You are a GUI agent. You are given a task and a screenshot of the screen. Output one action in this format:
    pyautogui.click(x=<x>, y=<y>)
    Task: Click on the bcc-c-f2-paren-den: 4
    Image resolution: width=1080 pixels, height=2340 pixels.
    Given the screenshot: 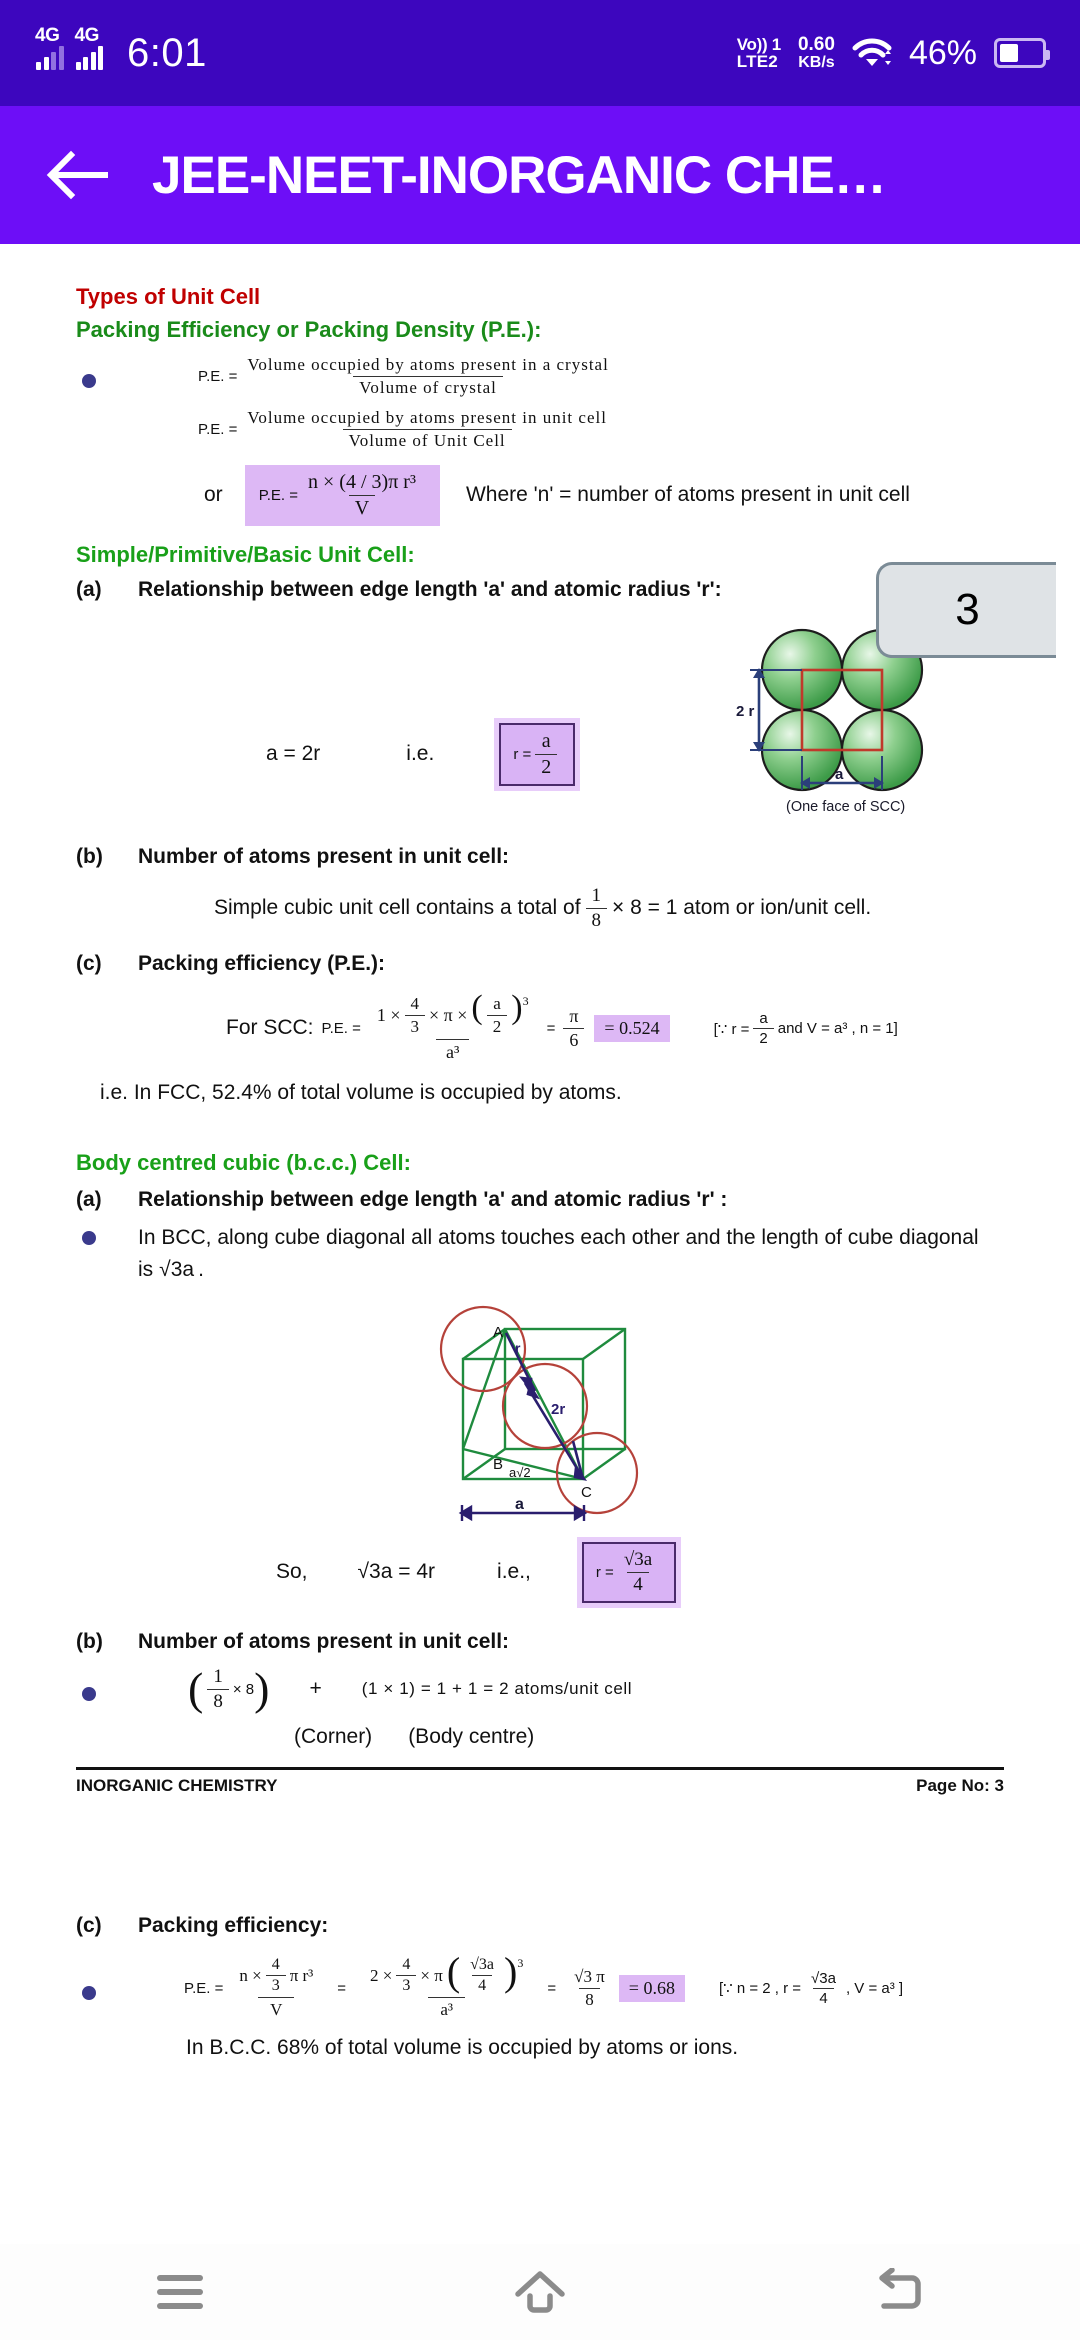 What is the action you would take?
    pyautogui.click(x=482, y=1985)
    